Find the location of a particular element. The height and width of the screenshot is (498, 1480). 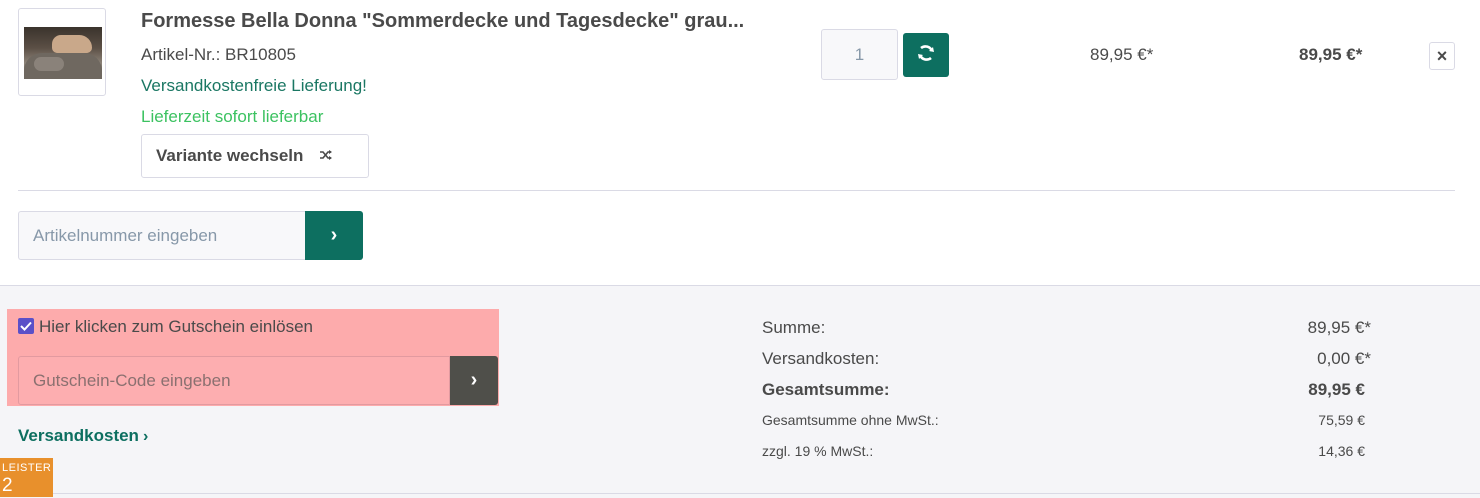

shipping-label: Versandkosten: is located at coordinates (821, 358).